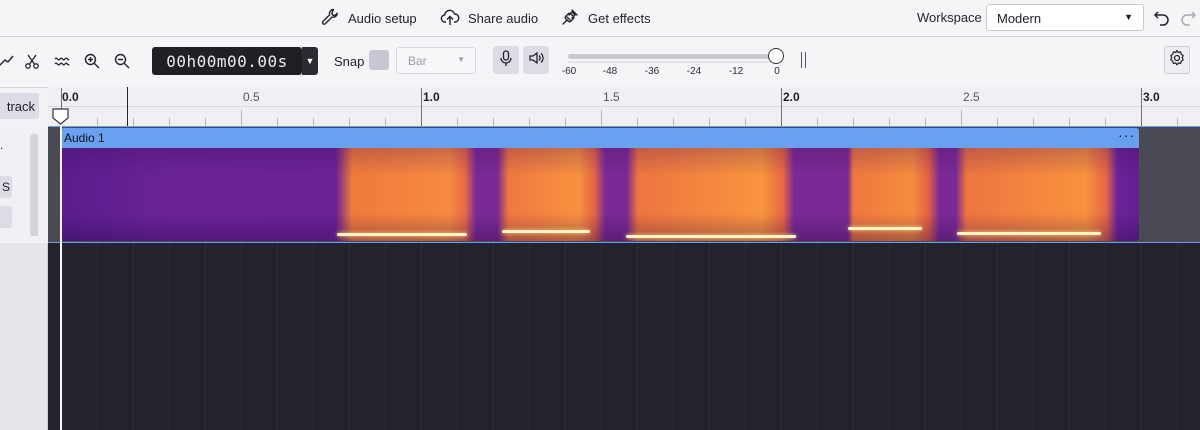 The image size is (1200, 430). What do you see at coordinates (382, 18) in the screenshot?
I see `audio-setup-label: Audio setup` at bounding box center [382, 18].